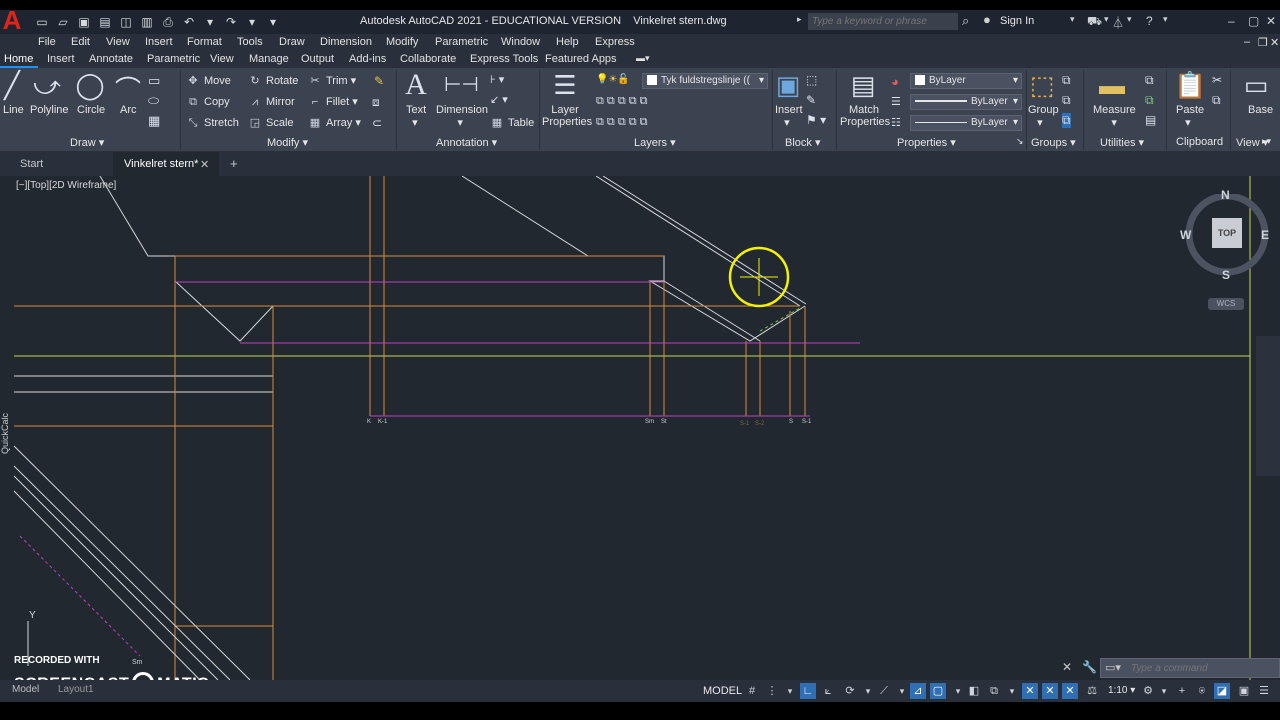 The height and width of the screenshot is (720, 1280). I want to click on doc-close-icon: ✕, so click(1274, 42).